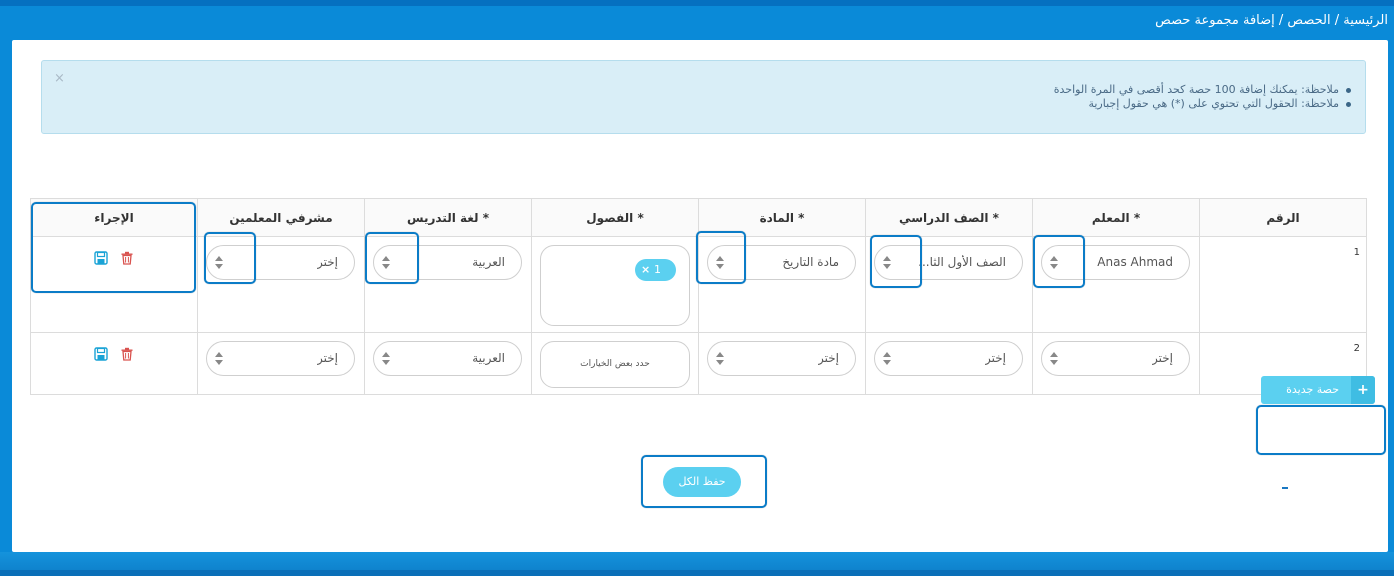 This screenshot has height=576, width=1394. I want to click on row-number: 1, so click(1356, 252).